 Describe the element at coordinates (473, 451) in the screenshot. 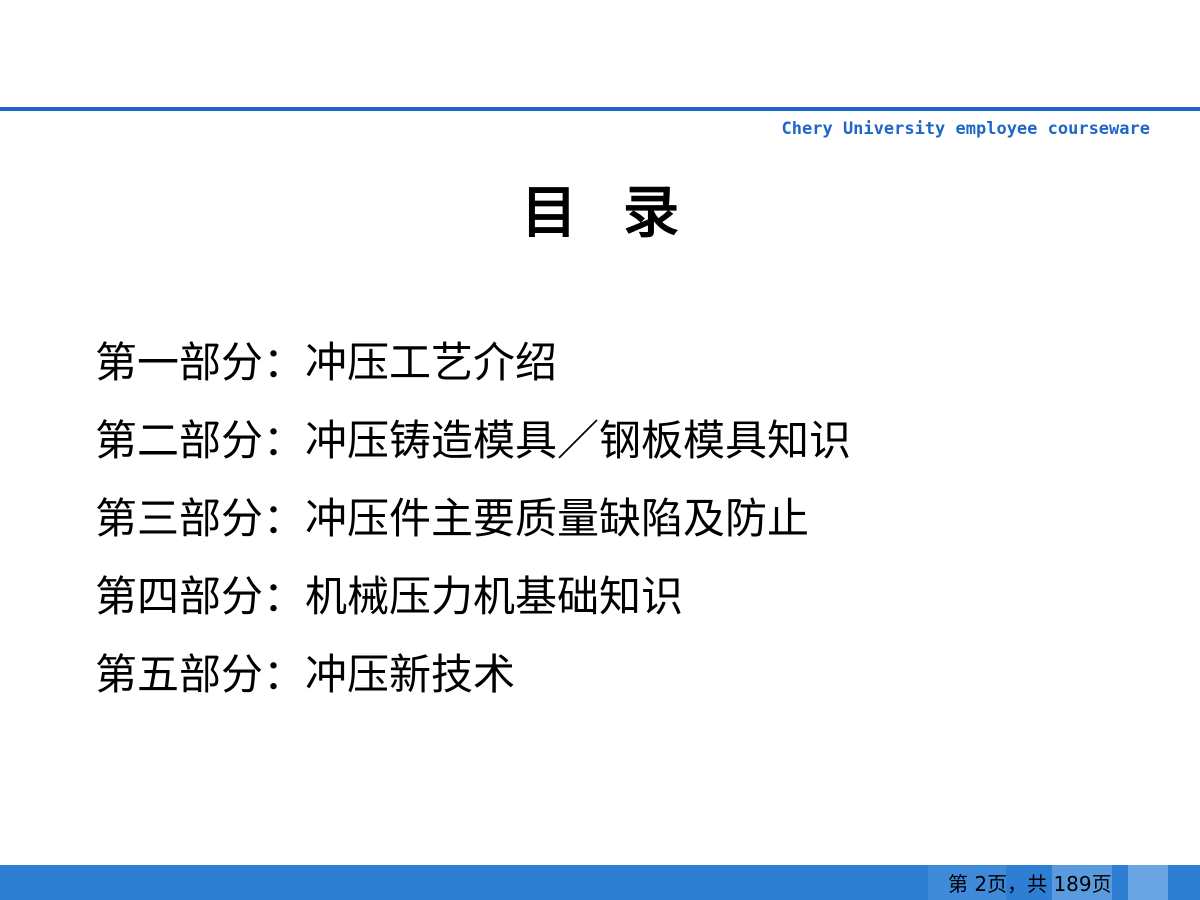

I see `toc-item-part-2: 第二部分：冲压铸造模具／钢板模具知识` at that location.